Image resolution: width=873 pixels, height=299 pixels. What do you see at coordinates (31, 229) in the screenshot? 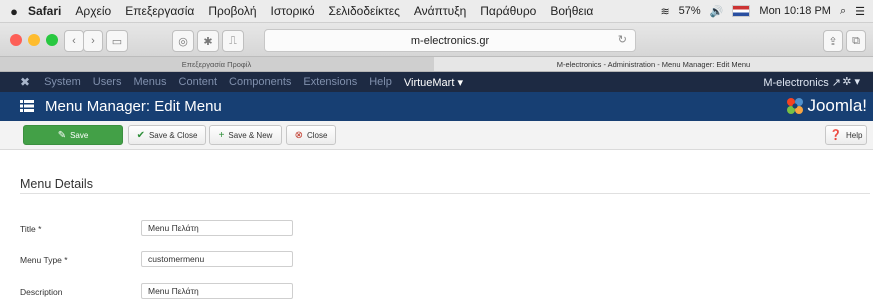
I see `title-label: Title *` at bounding box center [31, 229].